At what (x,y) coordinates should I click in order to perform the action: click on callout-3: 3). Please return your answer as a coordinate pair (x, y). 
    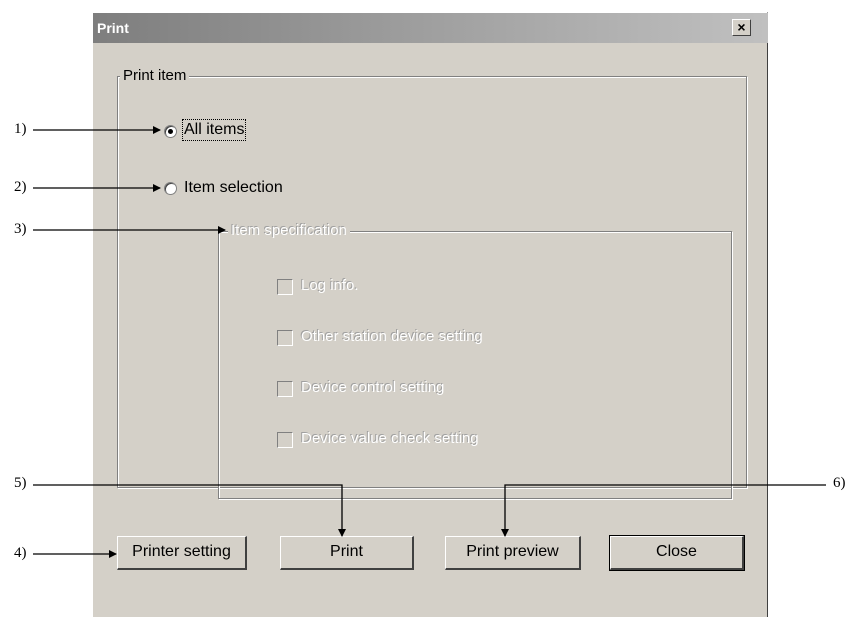
    Looking at the image, I should click on (20, 229).